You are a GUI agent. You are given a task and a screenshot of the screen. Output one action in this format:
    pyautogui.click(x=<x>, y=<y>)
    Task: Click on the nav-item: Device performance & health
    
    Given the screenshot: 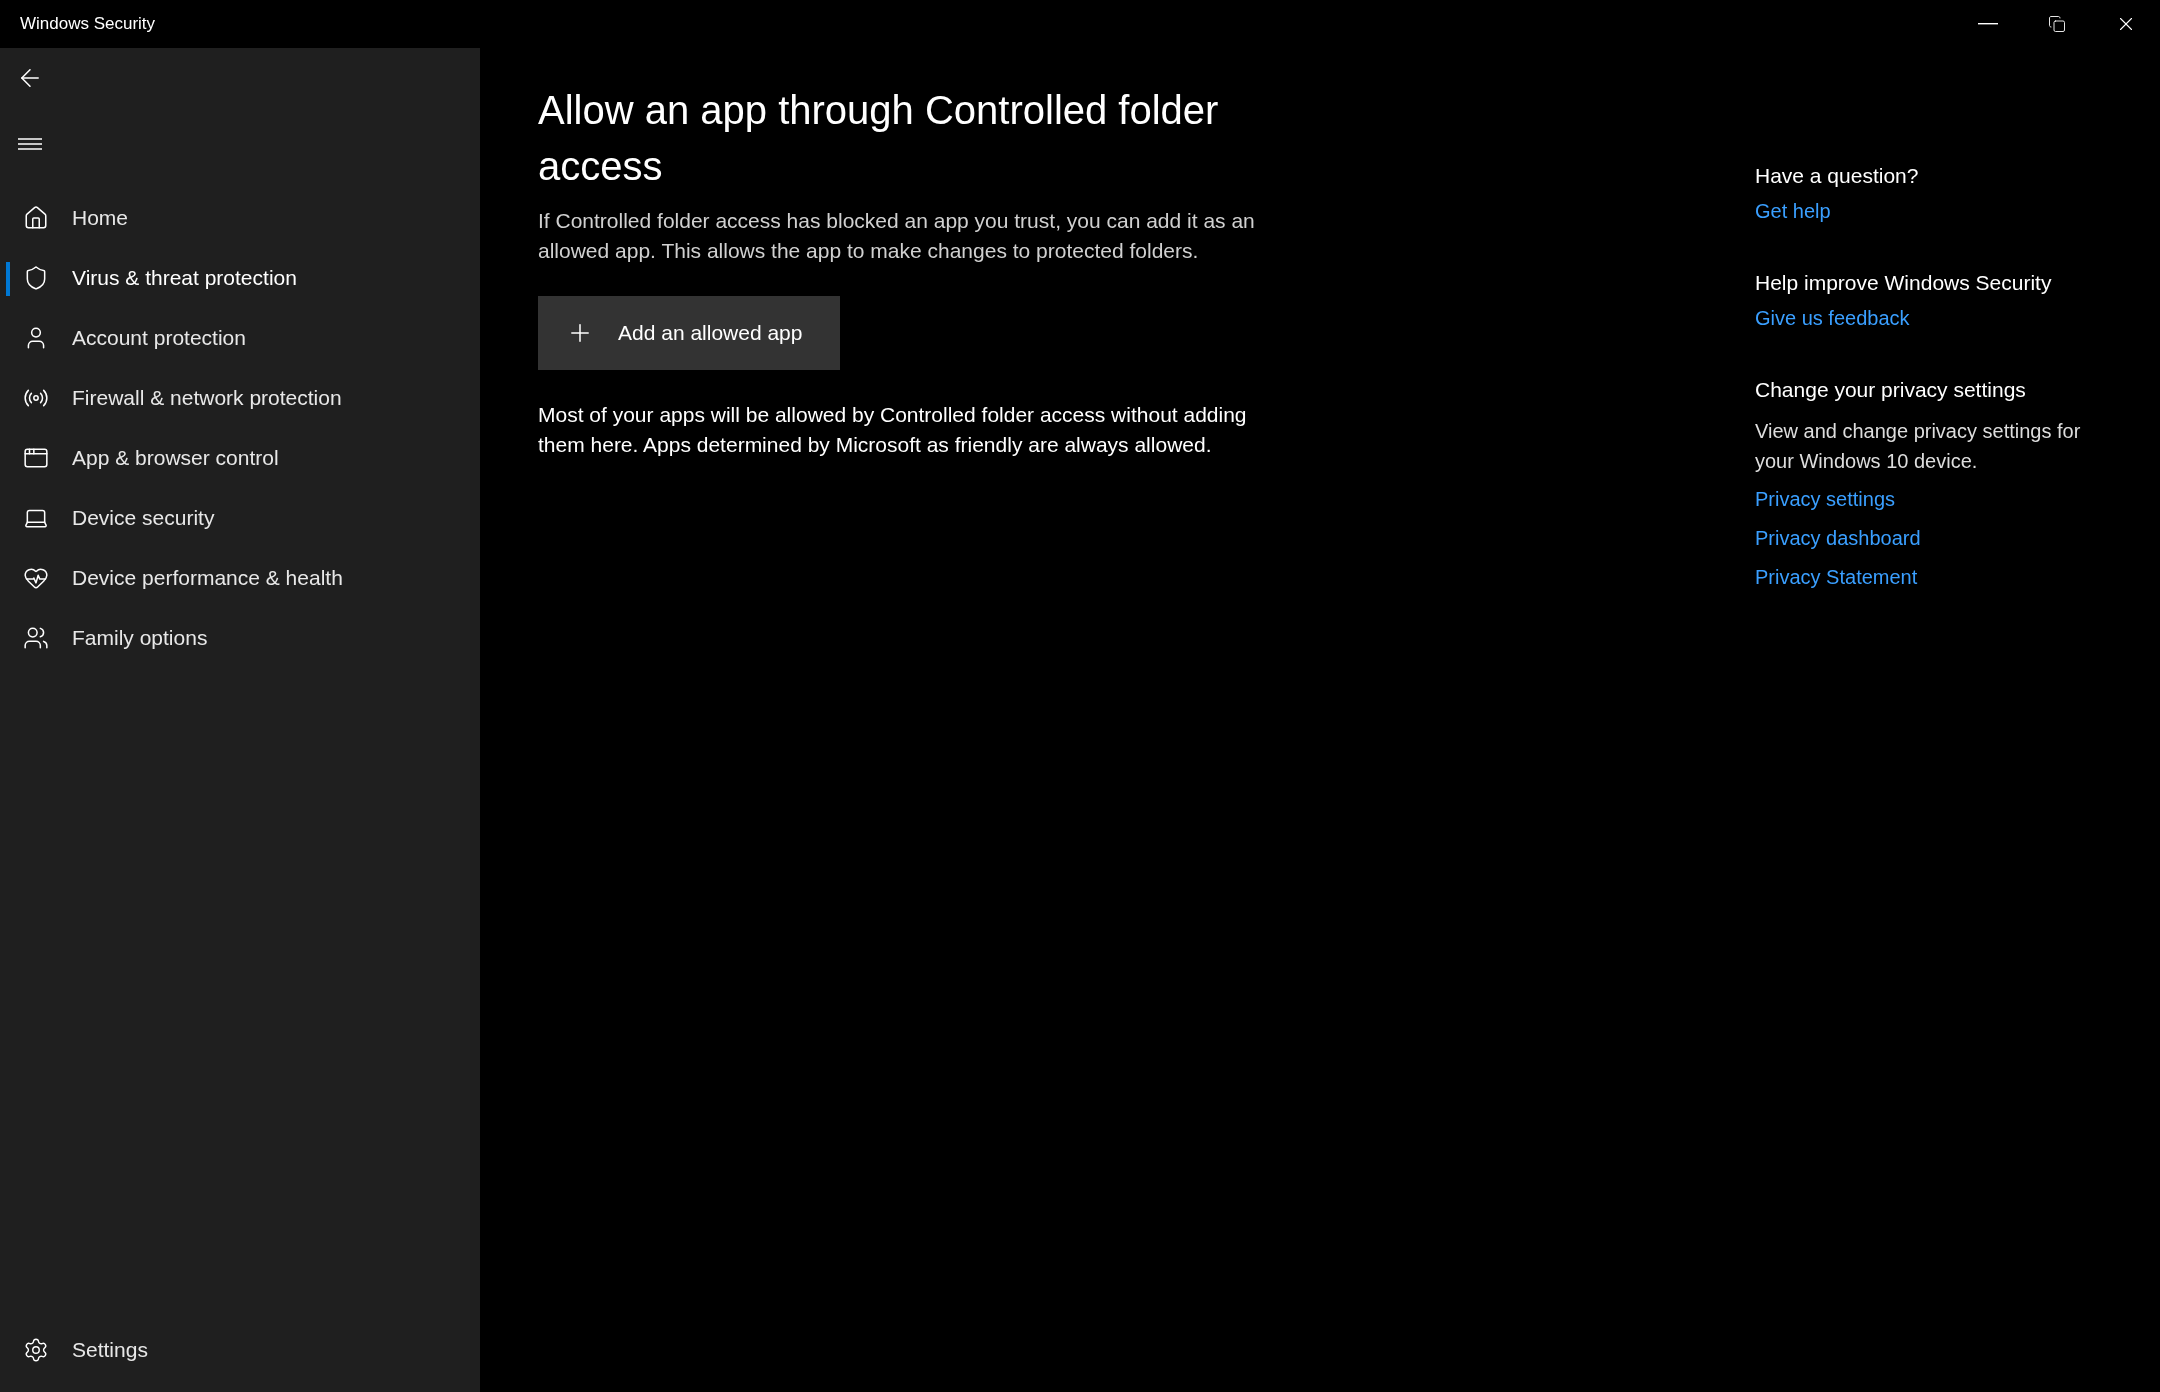 What is the action you would take?
    pyautogui.click(x=240, y=578)
    